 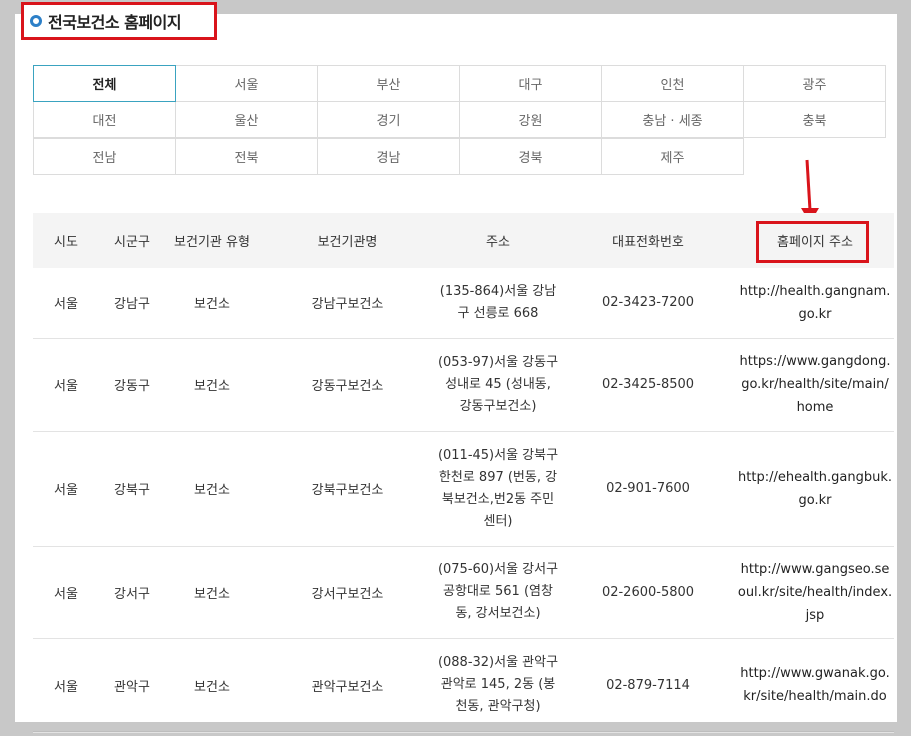 I want to click on col-header-name: 보건기관명, so click(x=347, y=240).